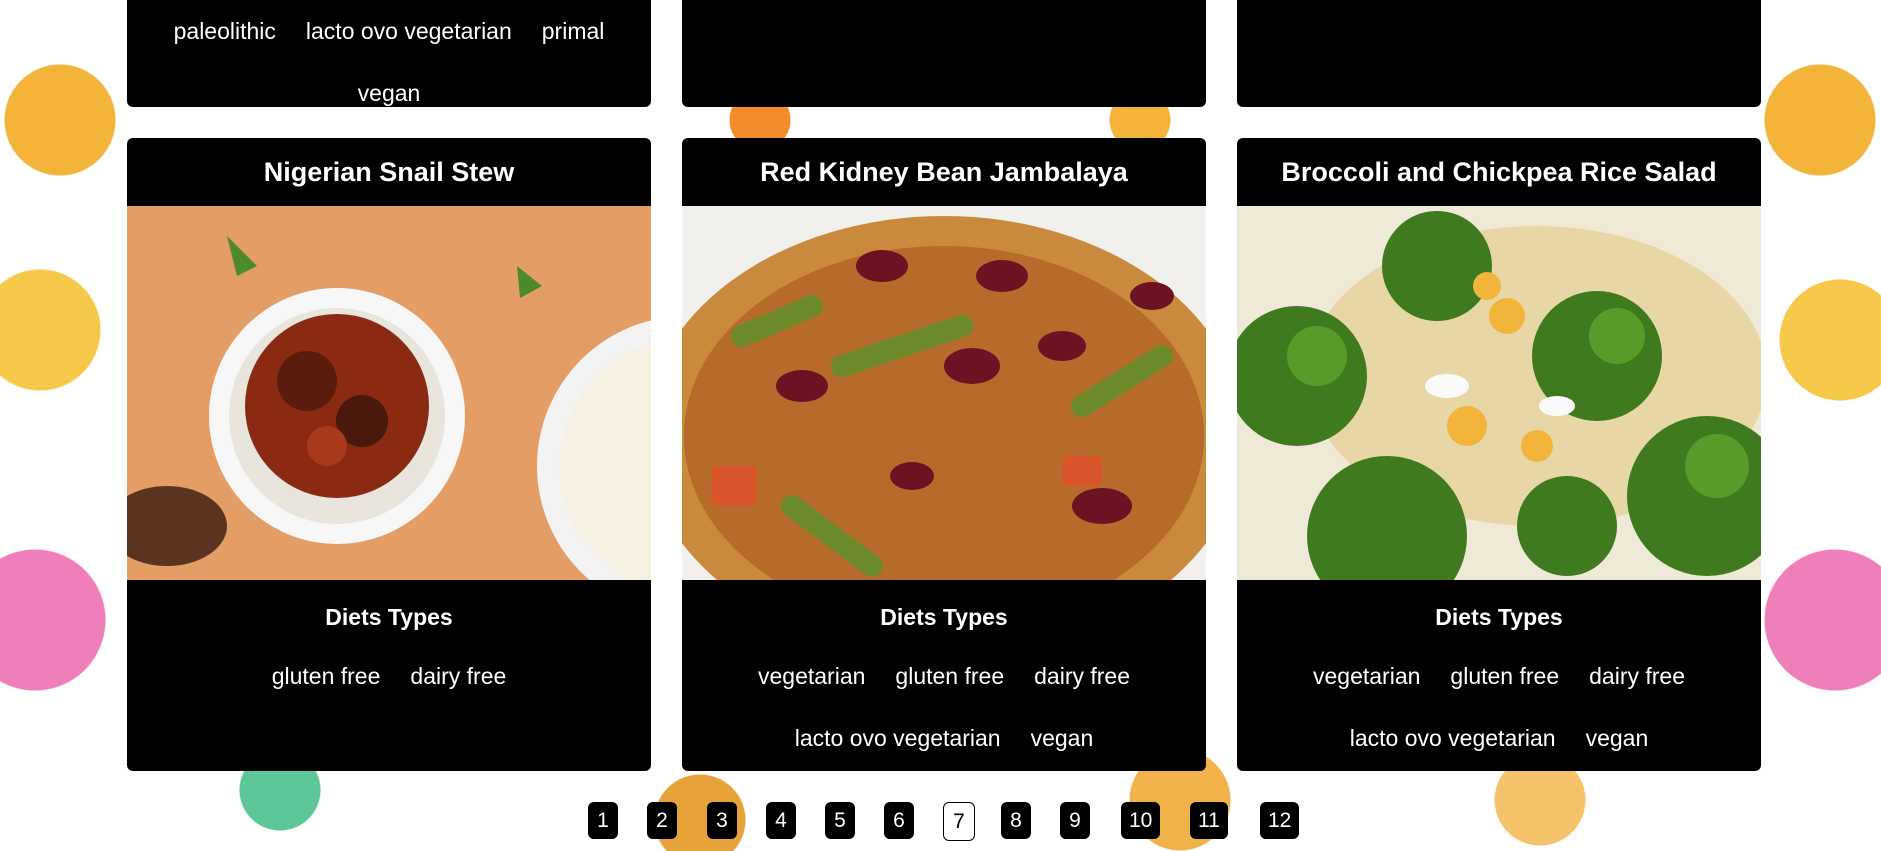 The height and width of the screenshot is (851, 1881). What do you see at coordinates (662, 820) in the screenshot?
I see `page-button-2: 2` at bounding box center [662, 820].